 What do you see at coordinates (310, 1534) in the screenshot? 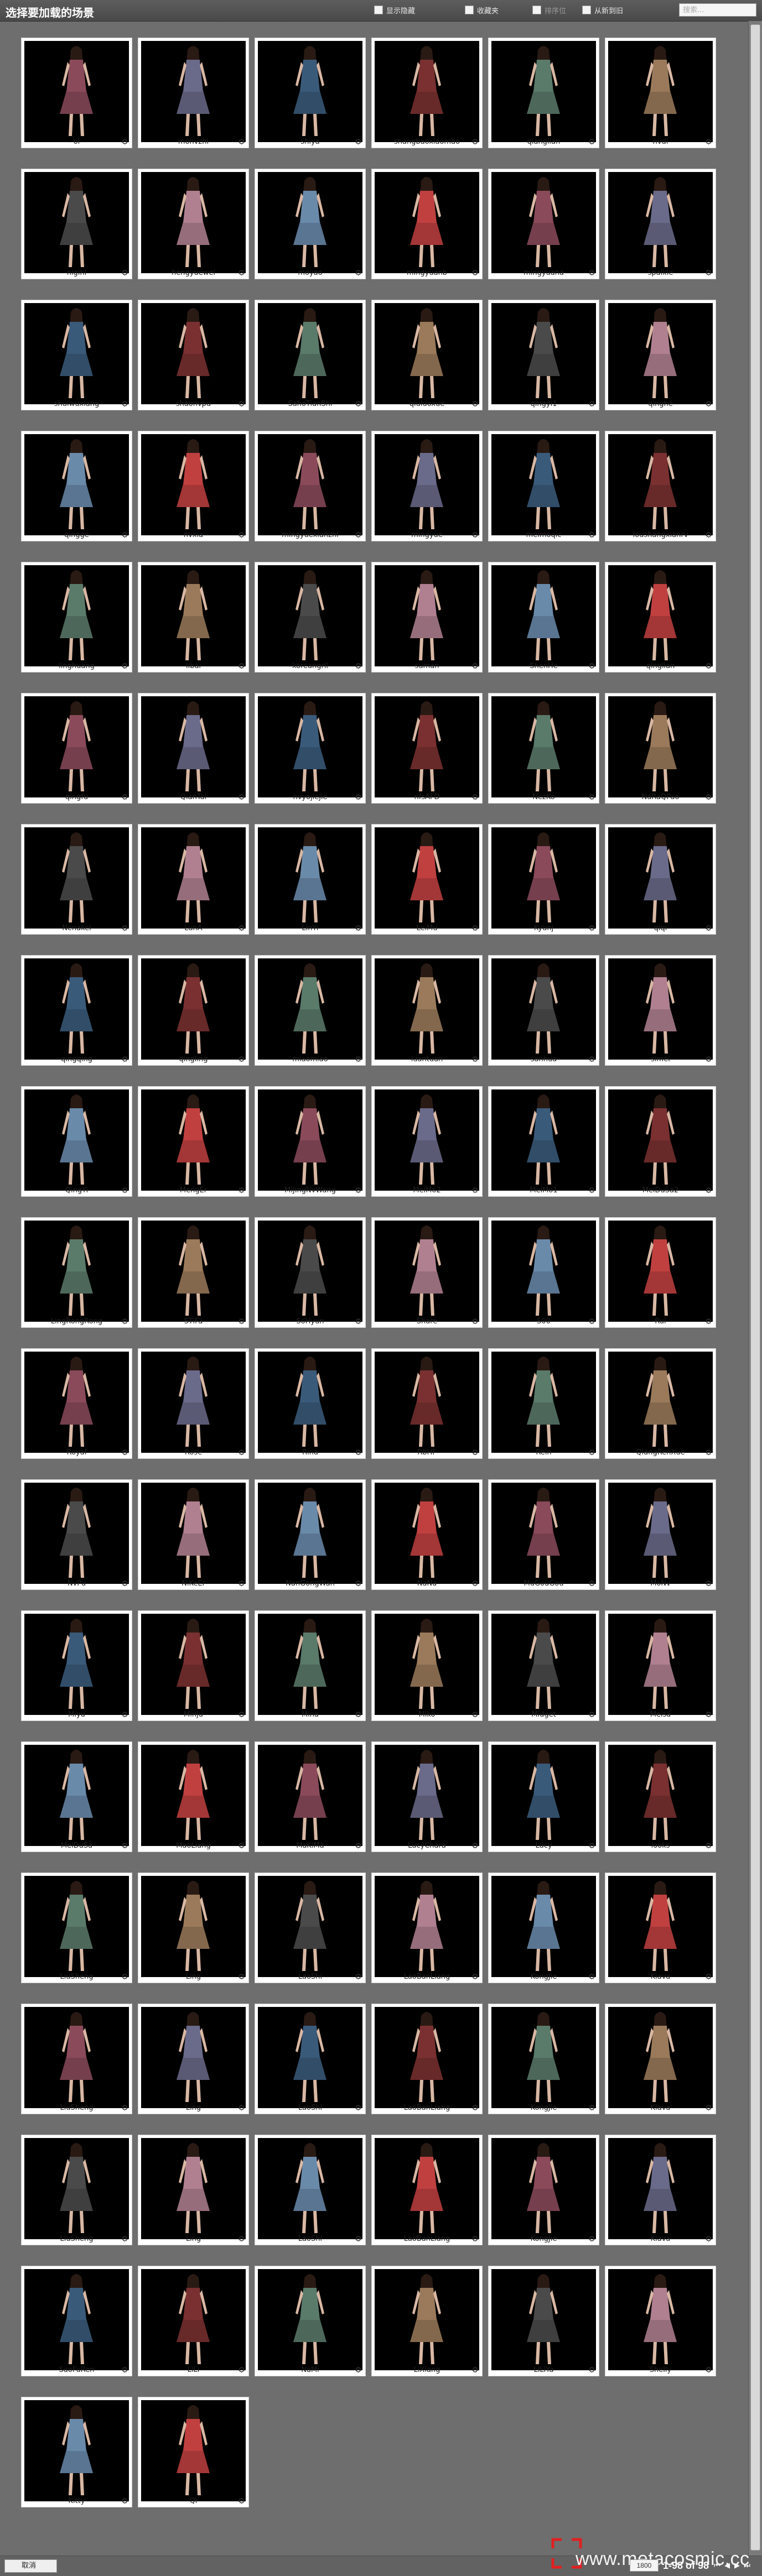
I see `scene-card: NanGongWan ⚙` at bounding box center [310, 1534].